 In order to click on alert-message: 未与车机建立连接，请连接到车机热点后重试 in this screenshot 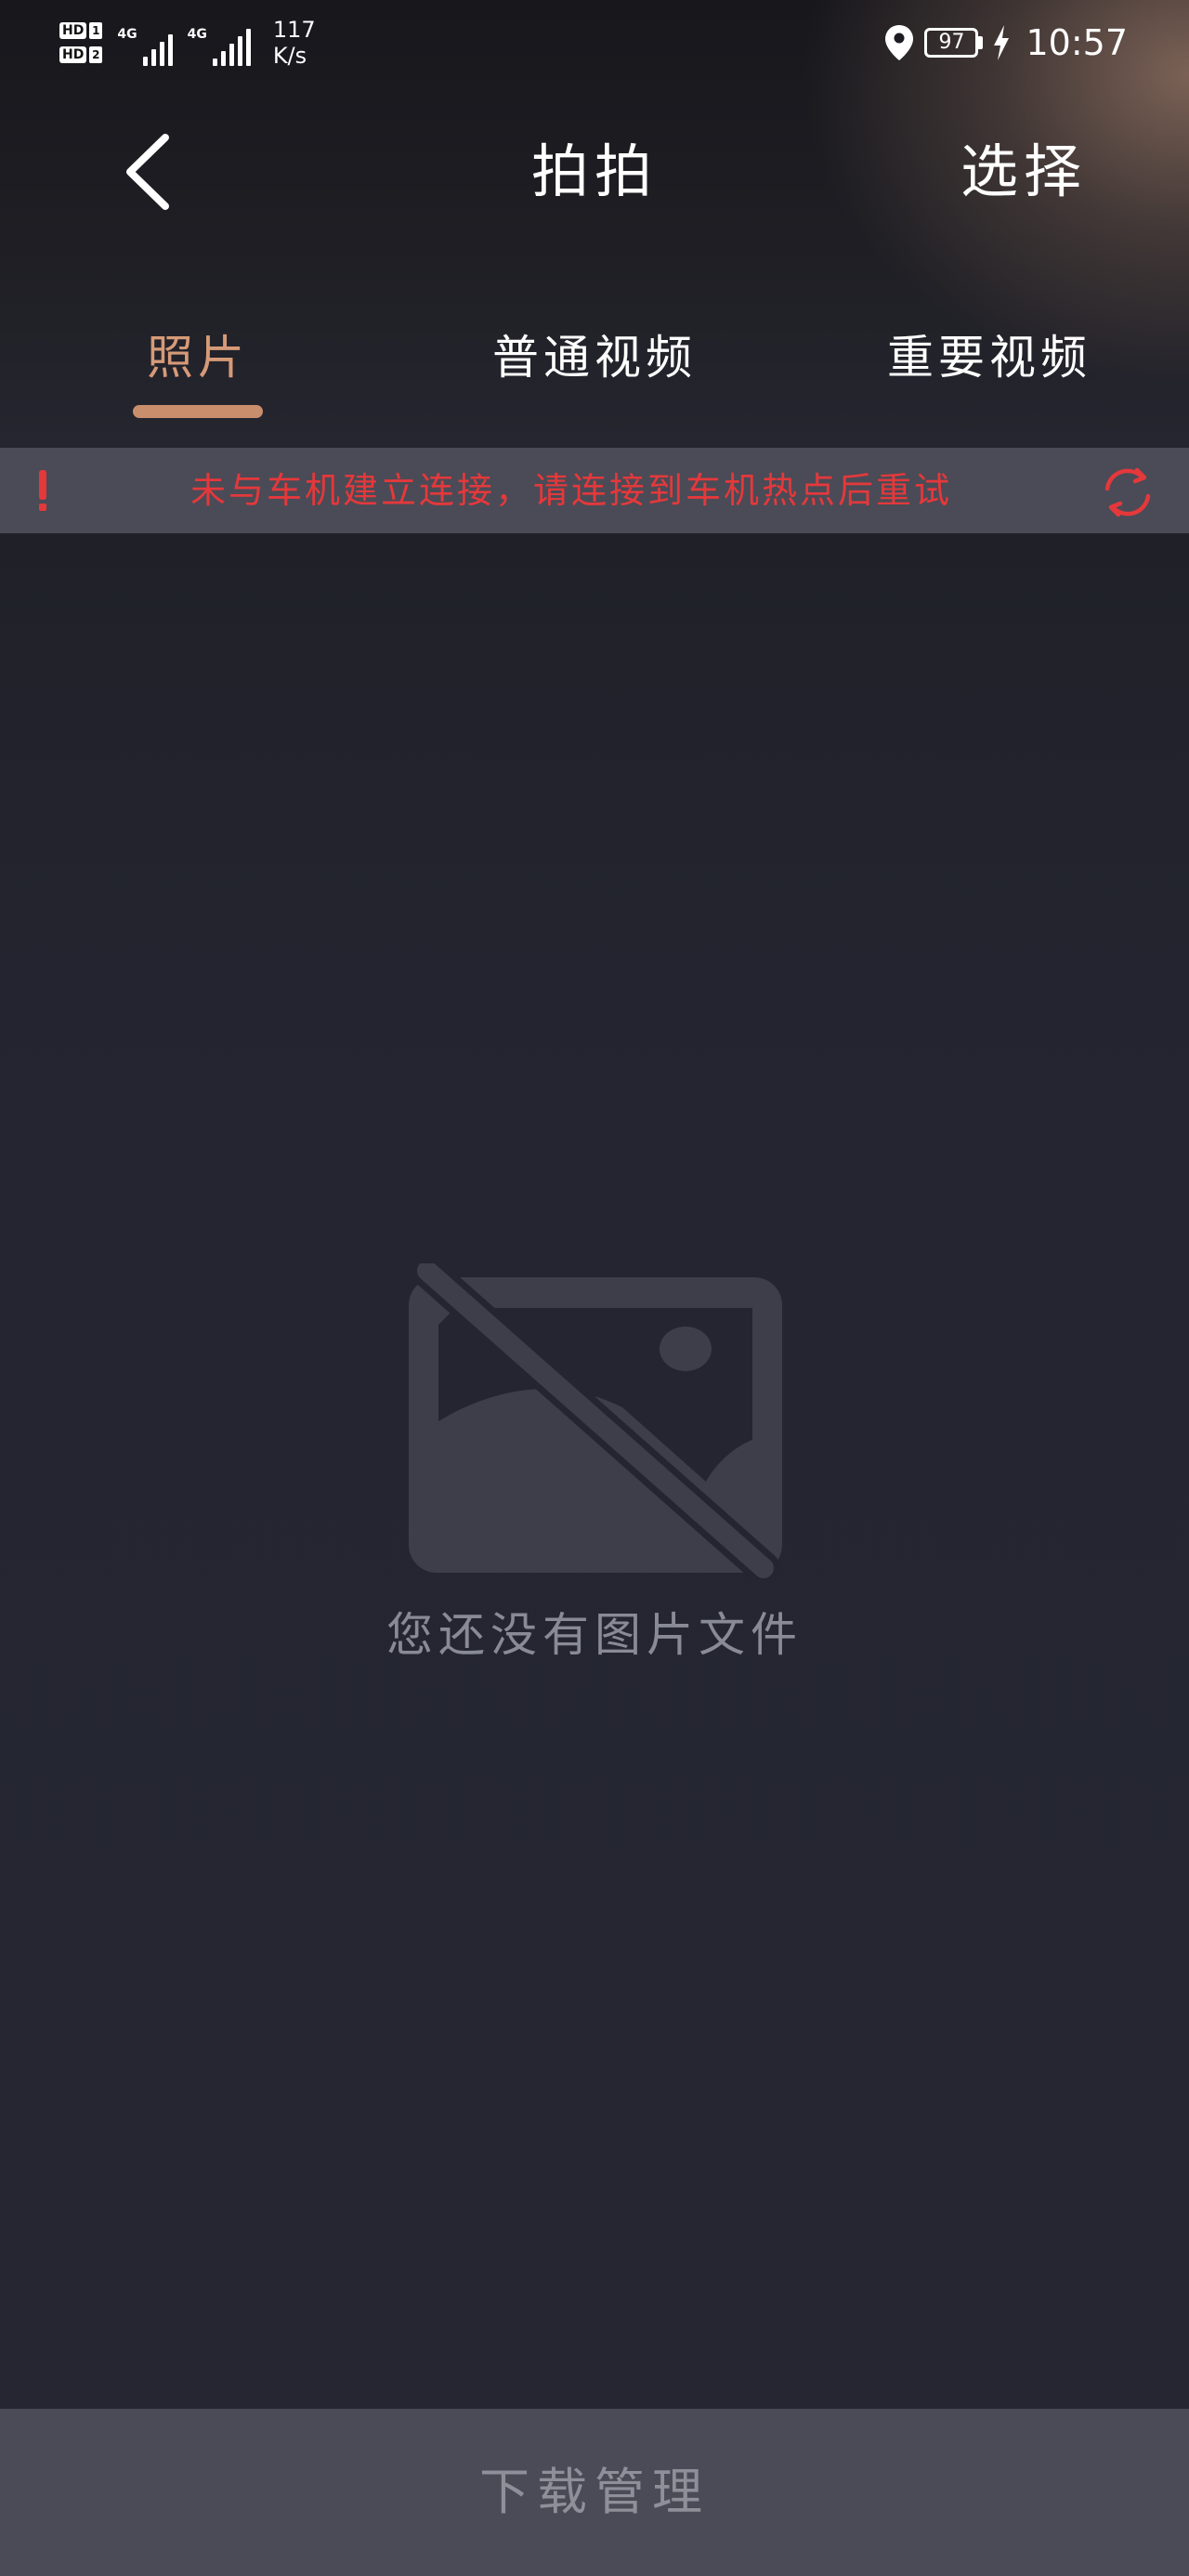, I will do `click(570, 490)`.